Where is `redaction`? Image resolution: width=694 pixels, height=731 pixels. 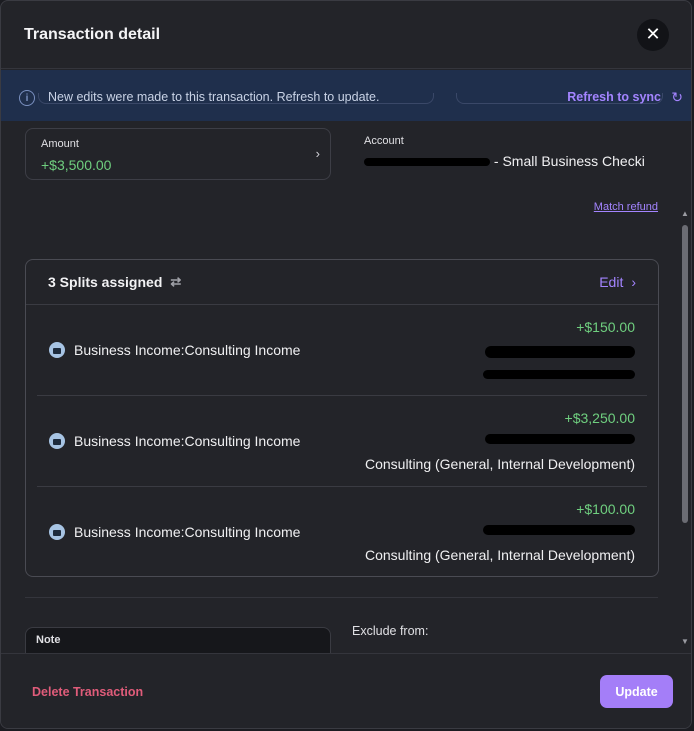 redaction is located at coordinates (427, 162).